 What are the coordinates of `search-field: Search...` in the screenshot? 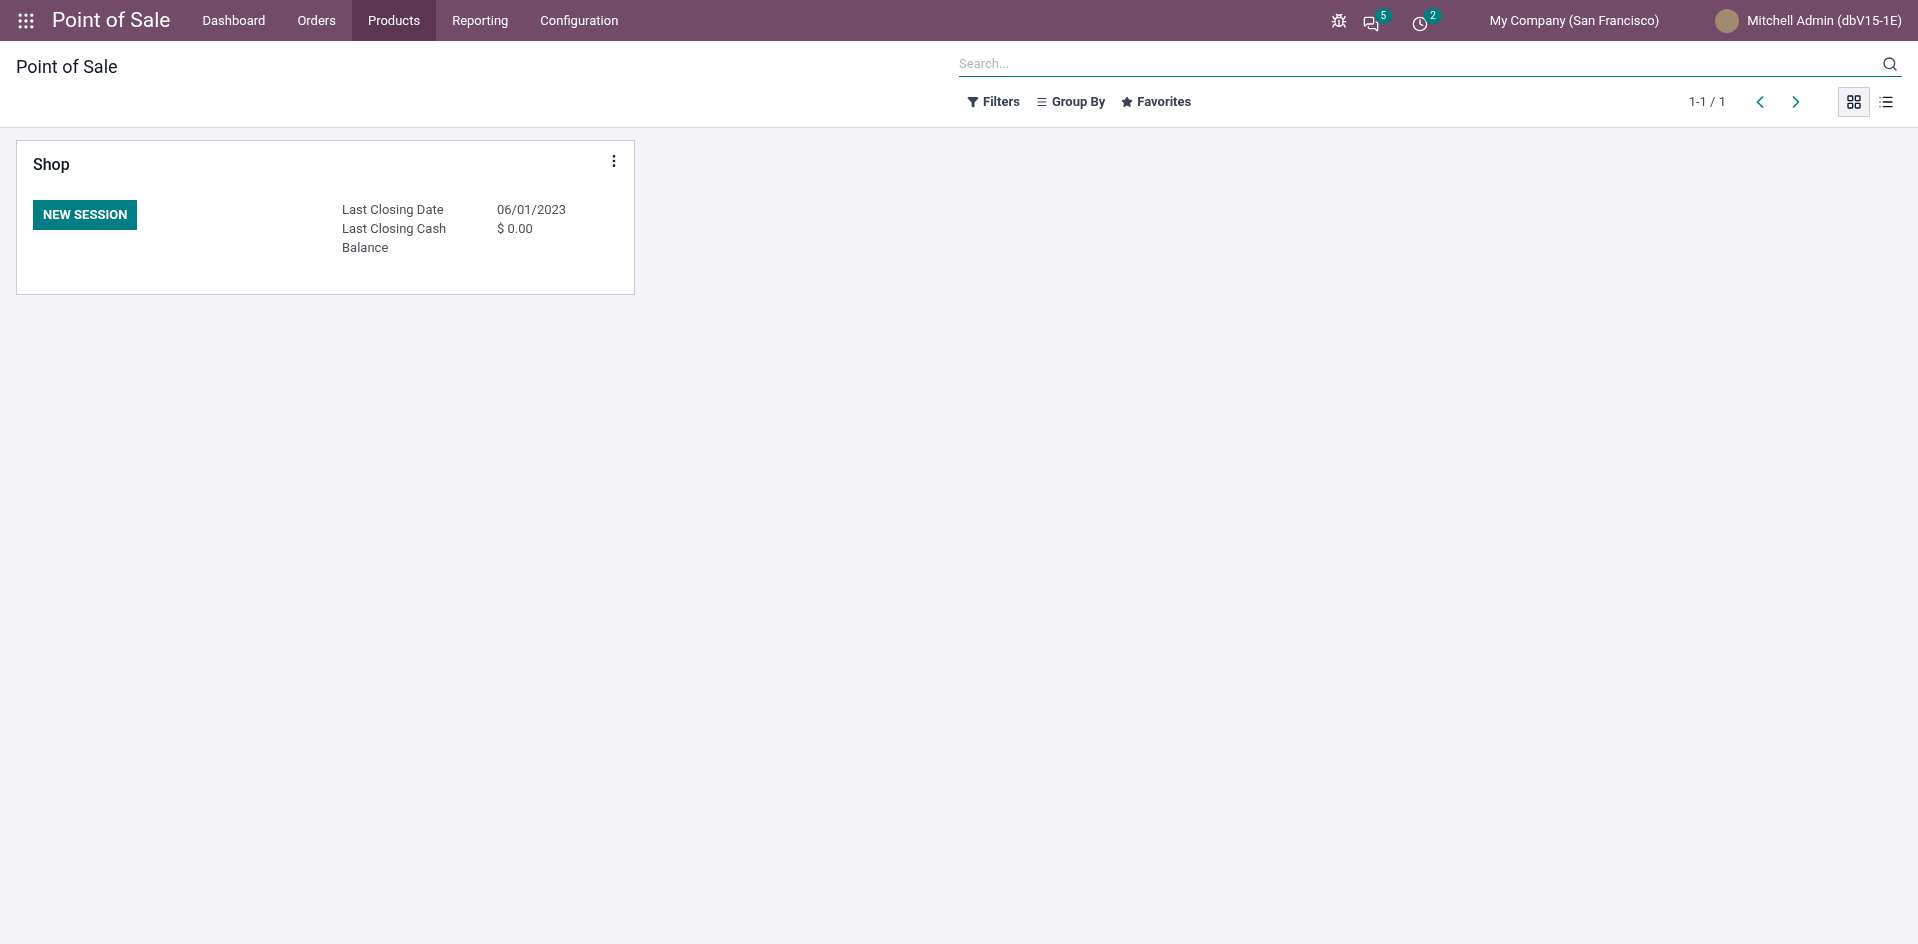 It's located at (1420, 63).